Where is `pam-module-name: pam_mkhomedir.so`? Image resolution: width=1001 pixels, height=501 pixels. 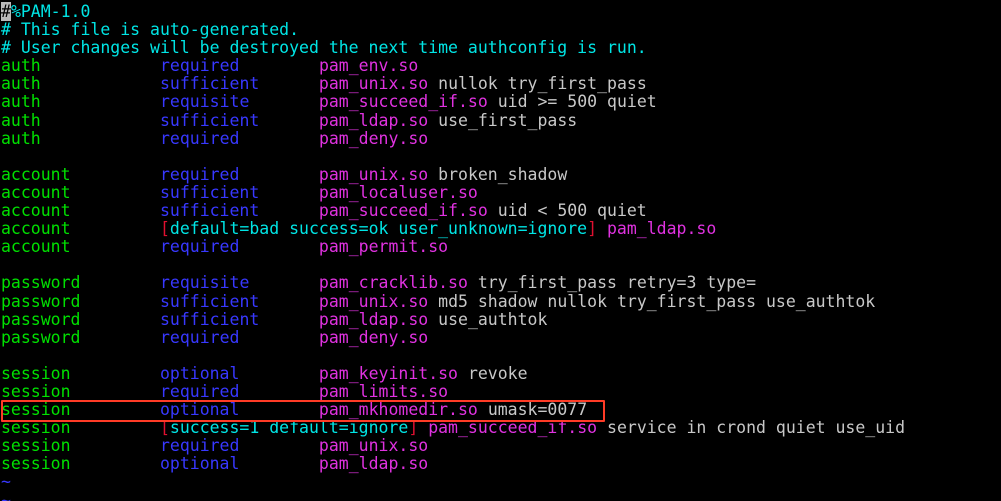 pam-module-name: pam_mkhomedir.so is located at coordinates (398, 410).